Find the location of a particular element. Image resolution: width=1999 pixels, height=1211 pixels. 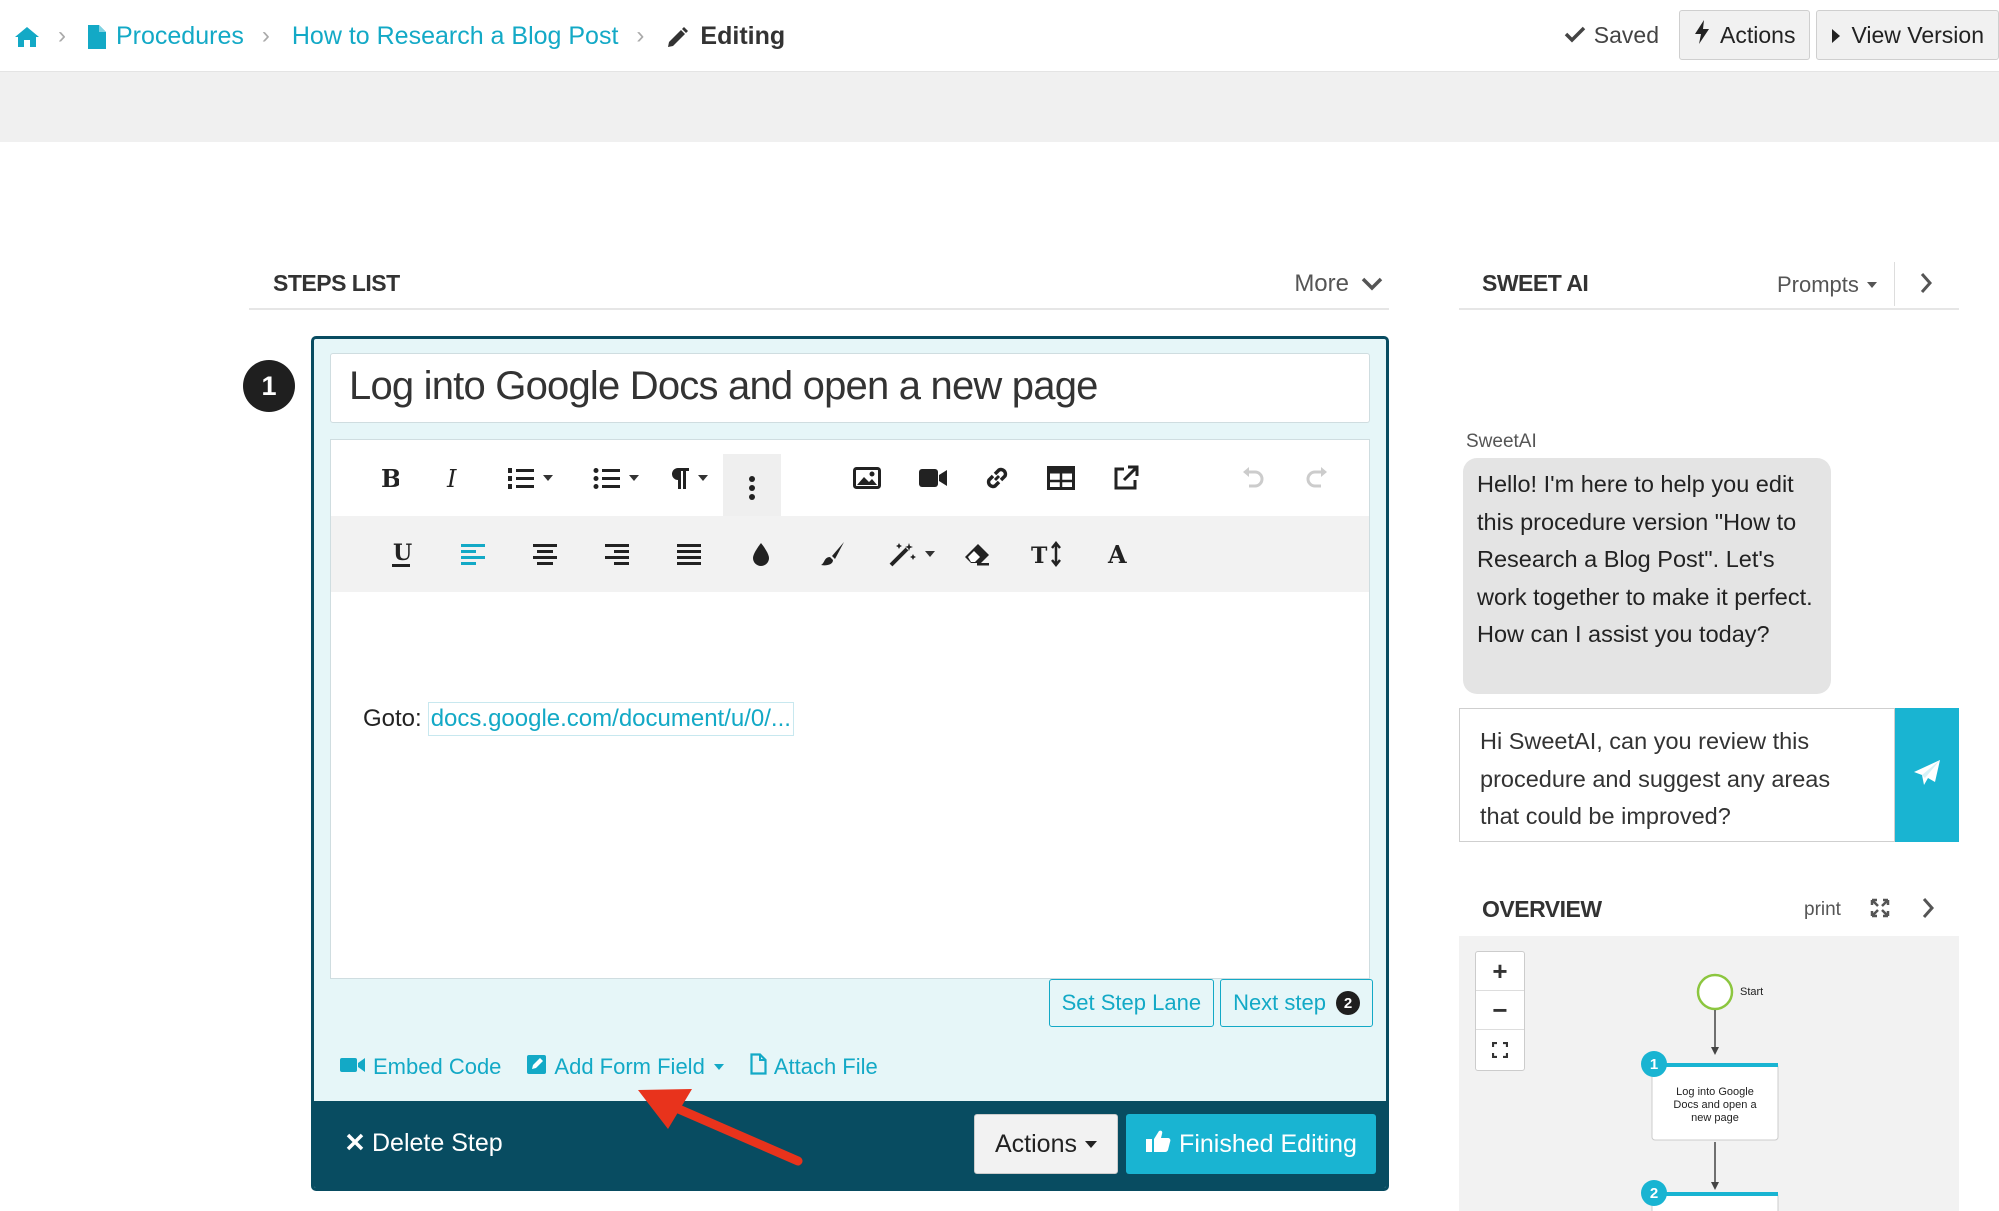

add-form-field-dropdown: Add Form Field is located at coordinates (625, 1067).